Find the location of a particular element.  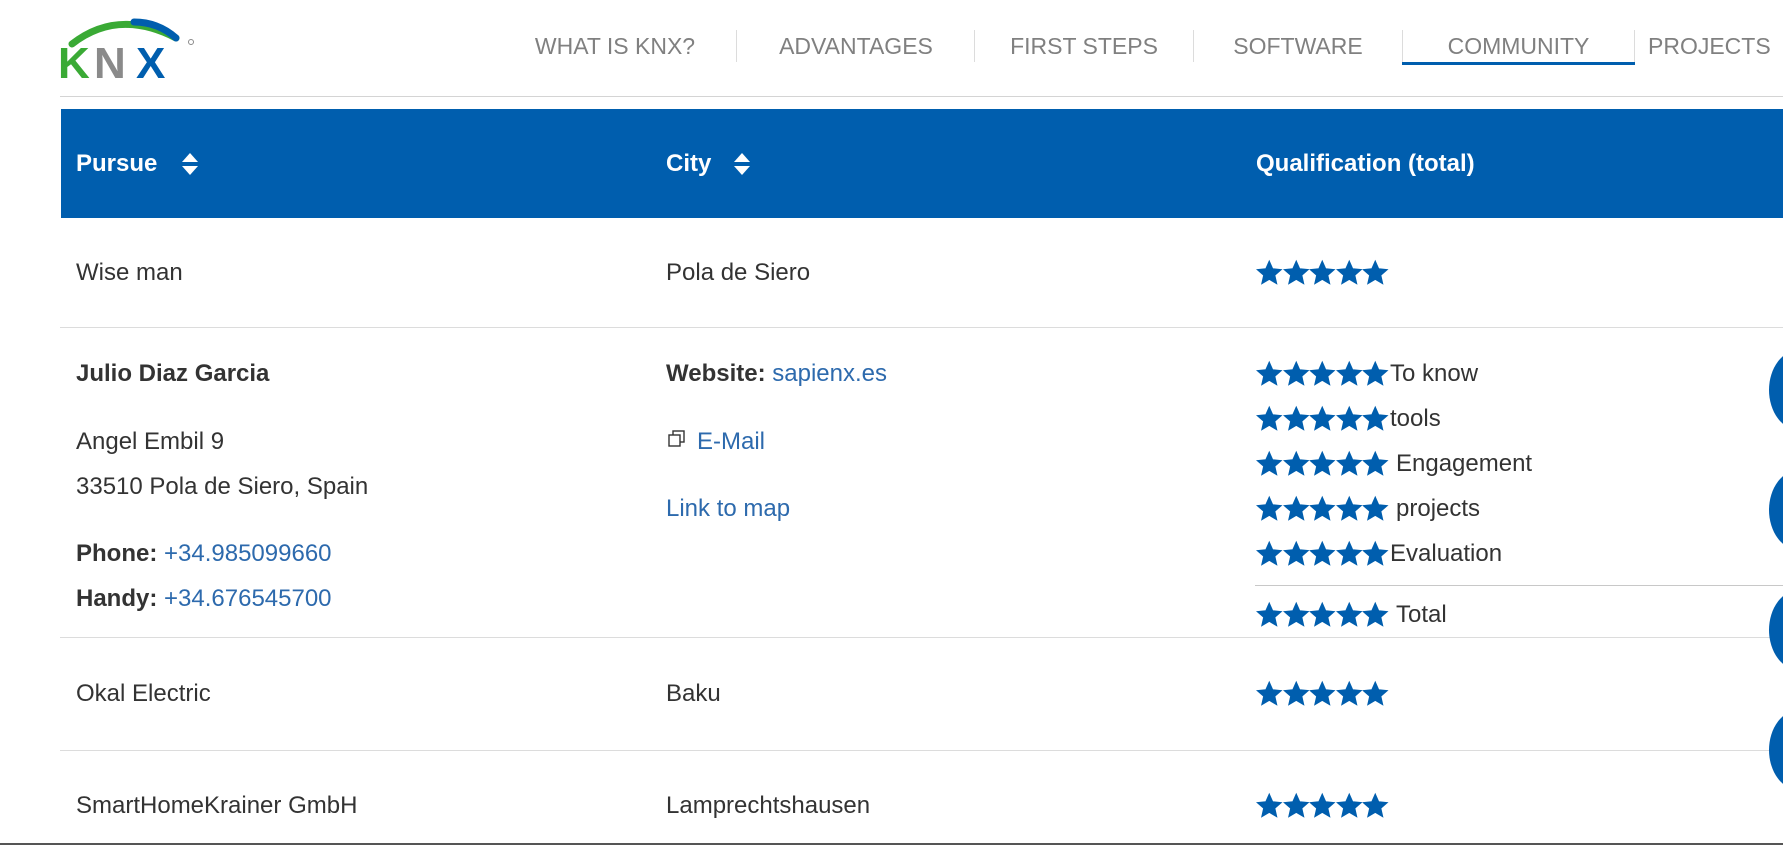

row-name: Okal Electric is located at coordinates (143, 693).